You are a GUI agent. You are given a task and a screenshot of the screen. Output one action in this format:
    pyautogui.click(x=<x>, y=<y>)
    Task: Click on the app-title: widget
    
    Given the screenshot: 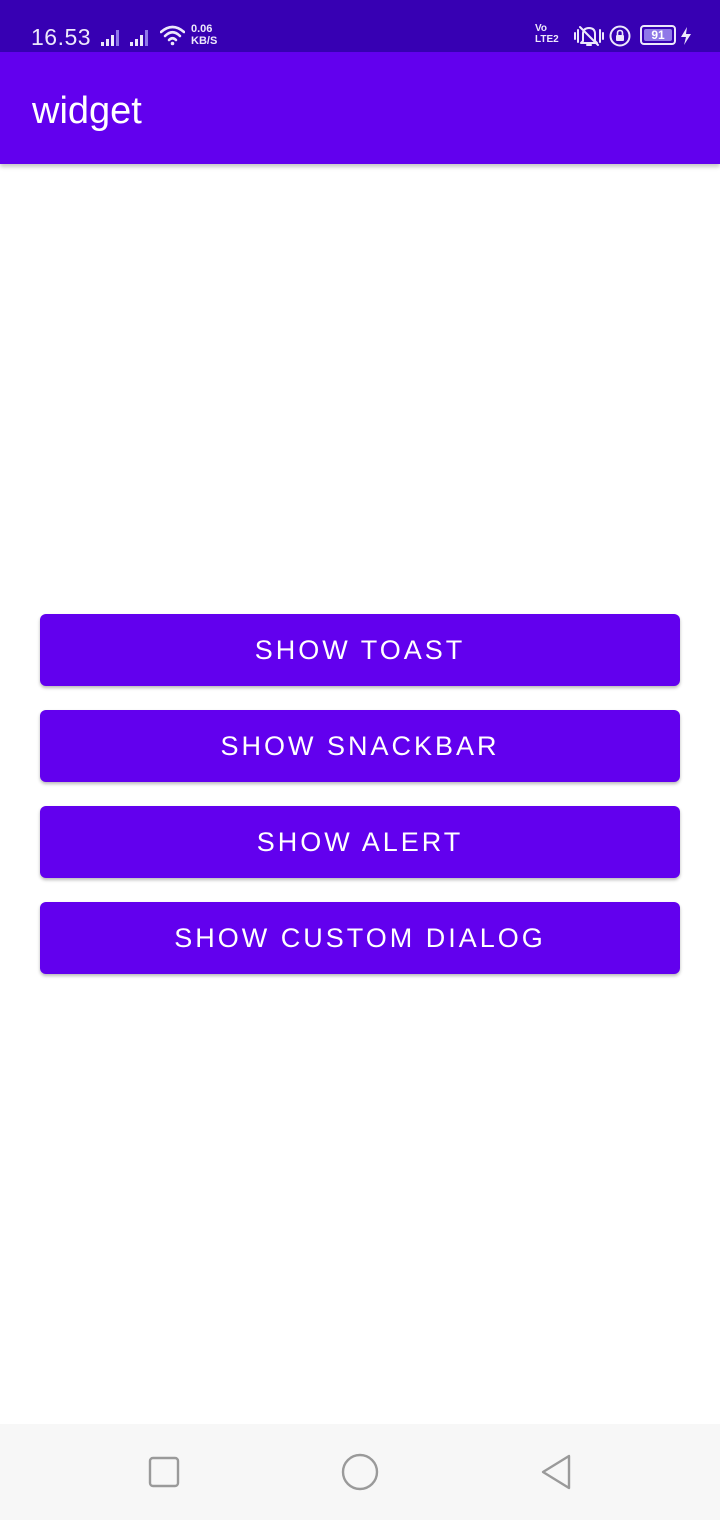 What is the action you would take?
    pyautogui.click(x=87, y=111)
    